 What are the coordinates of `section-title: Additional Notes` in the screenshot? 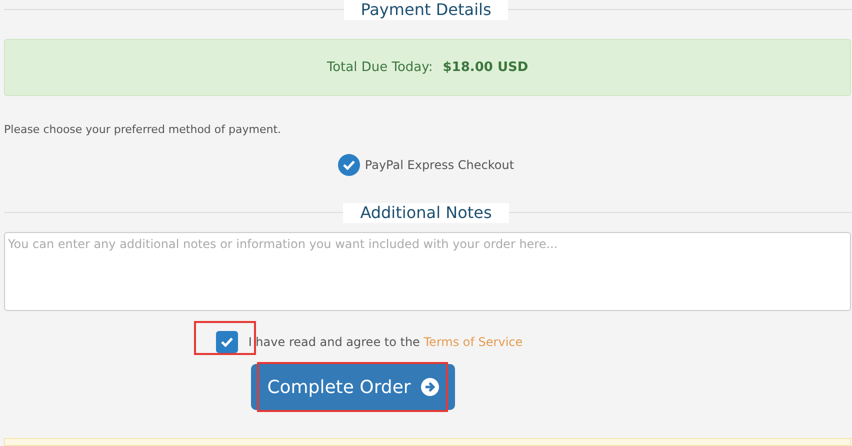 It's located at (426, 213).